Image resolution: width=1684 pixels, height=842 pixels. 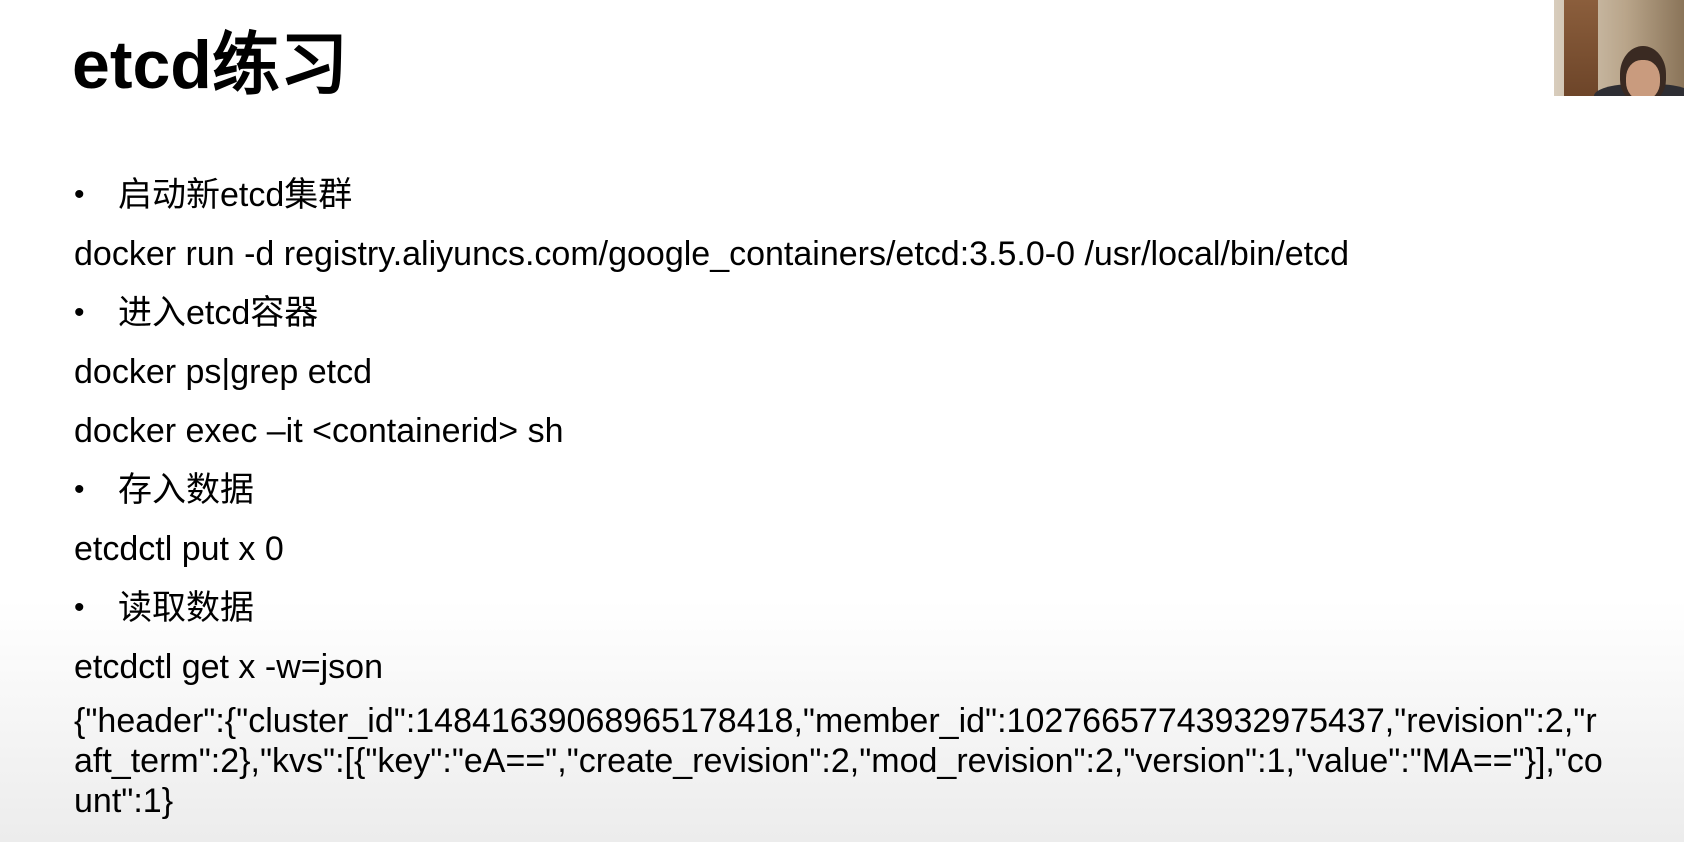 I want to click on command-docker-ps: docker ps|grep etcd, so click(x=223, y=372).